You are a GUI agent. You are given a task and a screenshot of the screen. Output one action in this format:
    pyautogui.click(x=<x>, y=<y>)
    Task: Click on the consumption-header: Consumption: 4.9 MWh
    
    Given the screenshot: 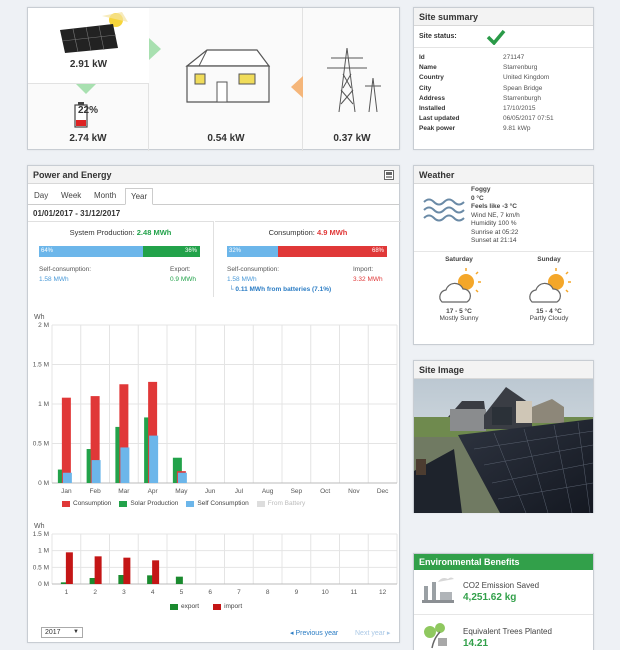 What is the action you would take?
    pyautogui.click(x=308, y=232)
    